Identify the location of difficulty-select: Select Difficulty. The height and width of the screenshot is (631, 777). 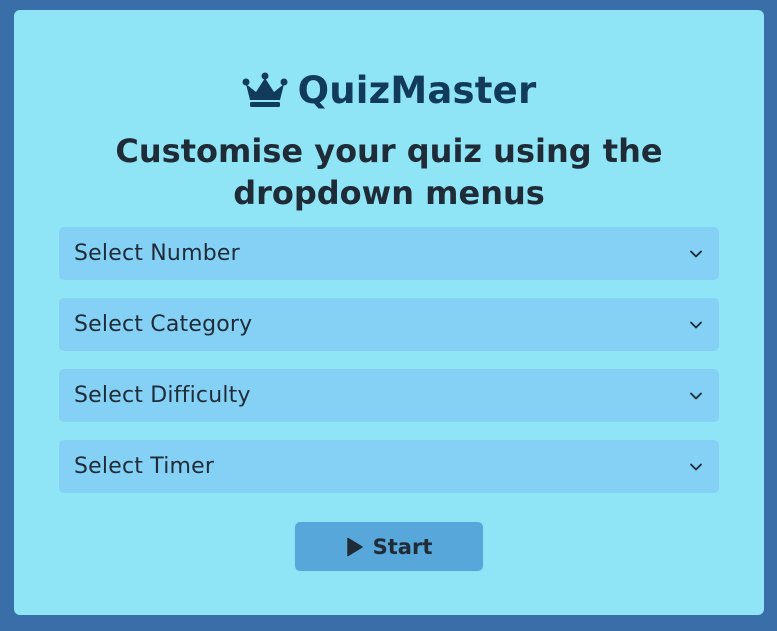
(389, 395).